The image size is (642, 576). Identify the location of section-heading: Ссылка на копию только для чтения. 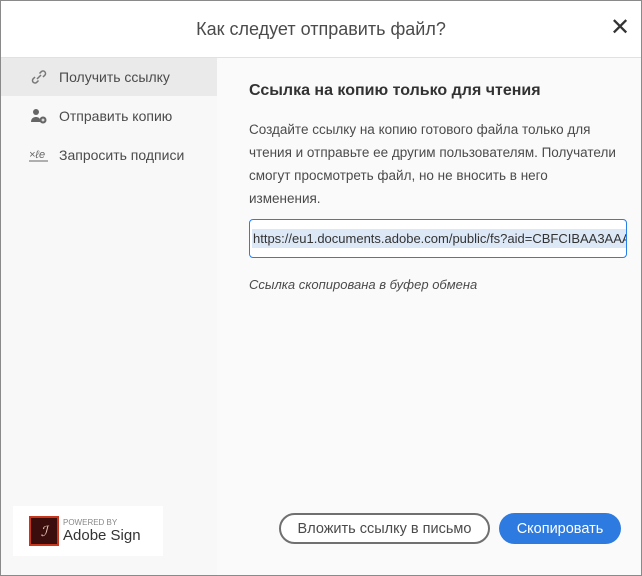
(395, 90).